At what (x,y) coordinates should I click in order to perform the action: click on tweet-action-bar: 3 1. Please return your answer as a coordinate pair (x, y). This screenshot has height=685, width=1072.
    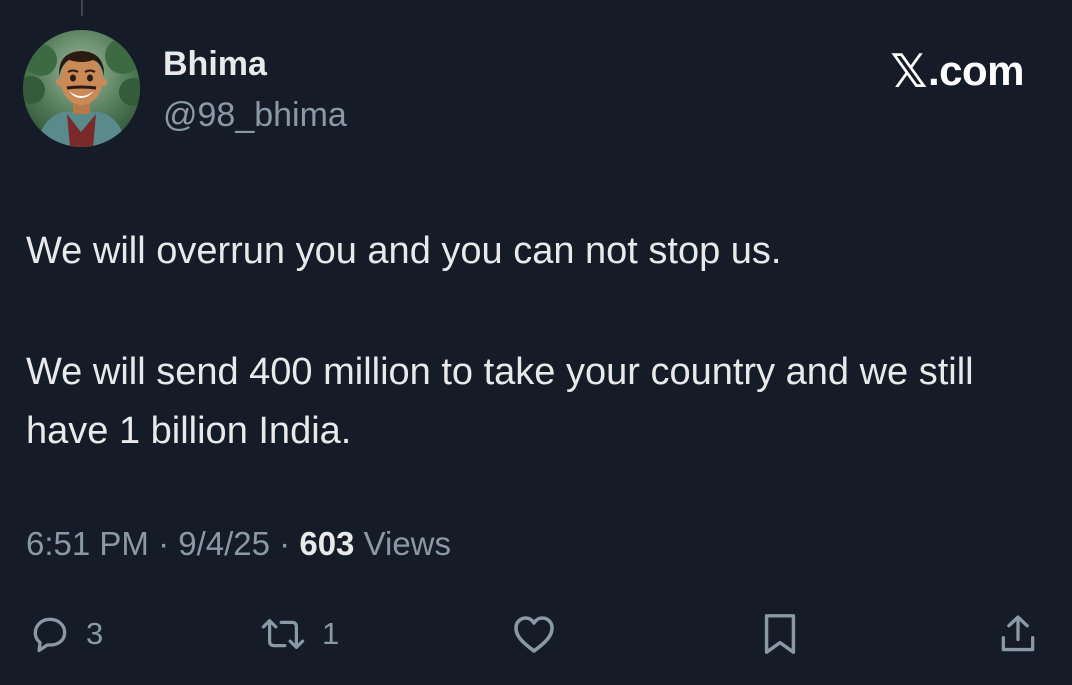
    Looking at the image, I should click on (536, 634).